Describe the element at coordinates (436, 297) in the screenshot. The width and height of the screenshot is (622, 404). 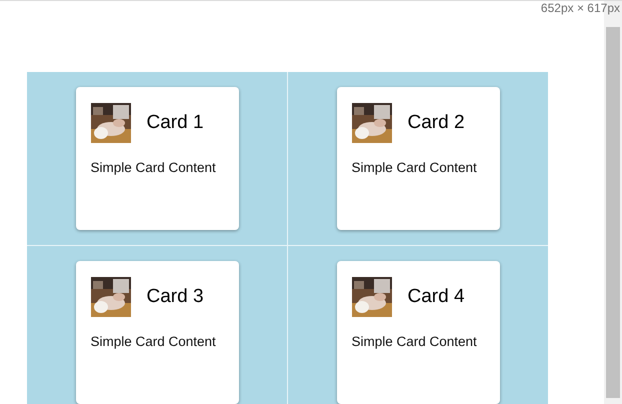
I see `card-title: Card 4` at that location.